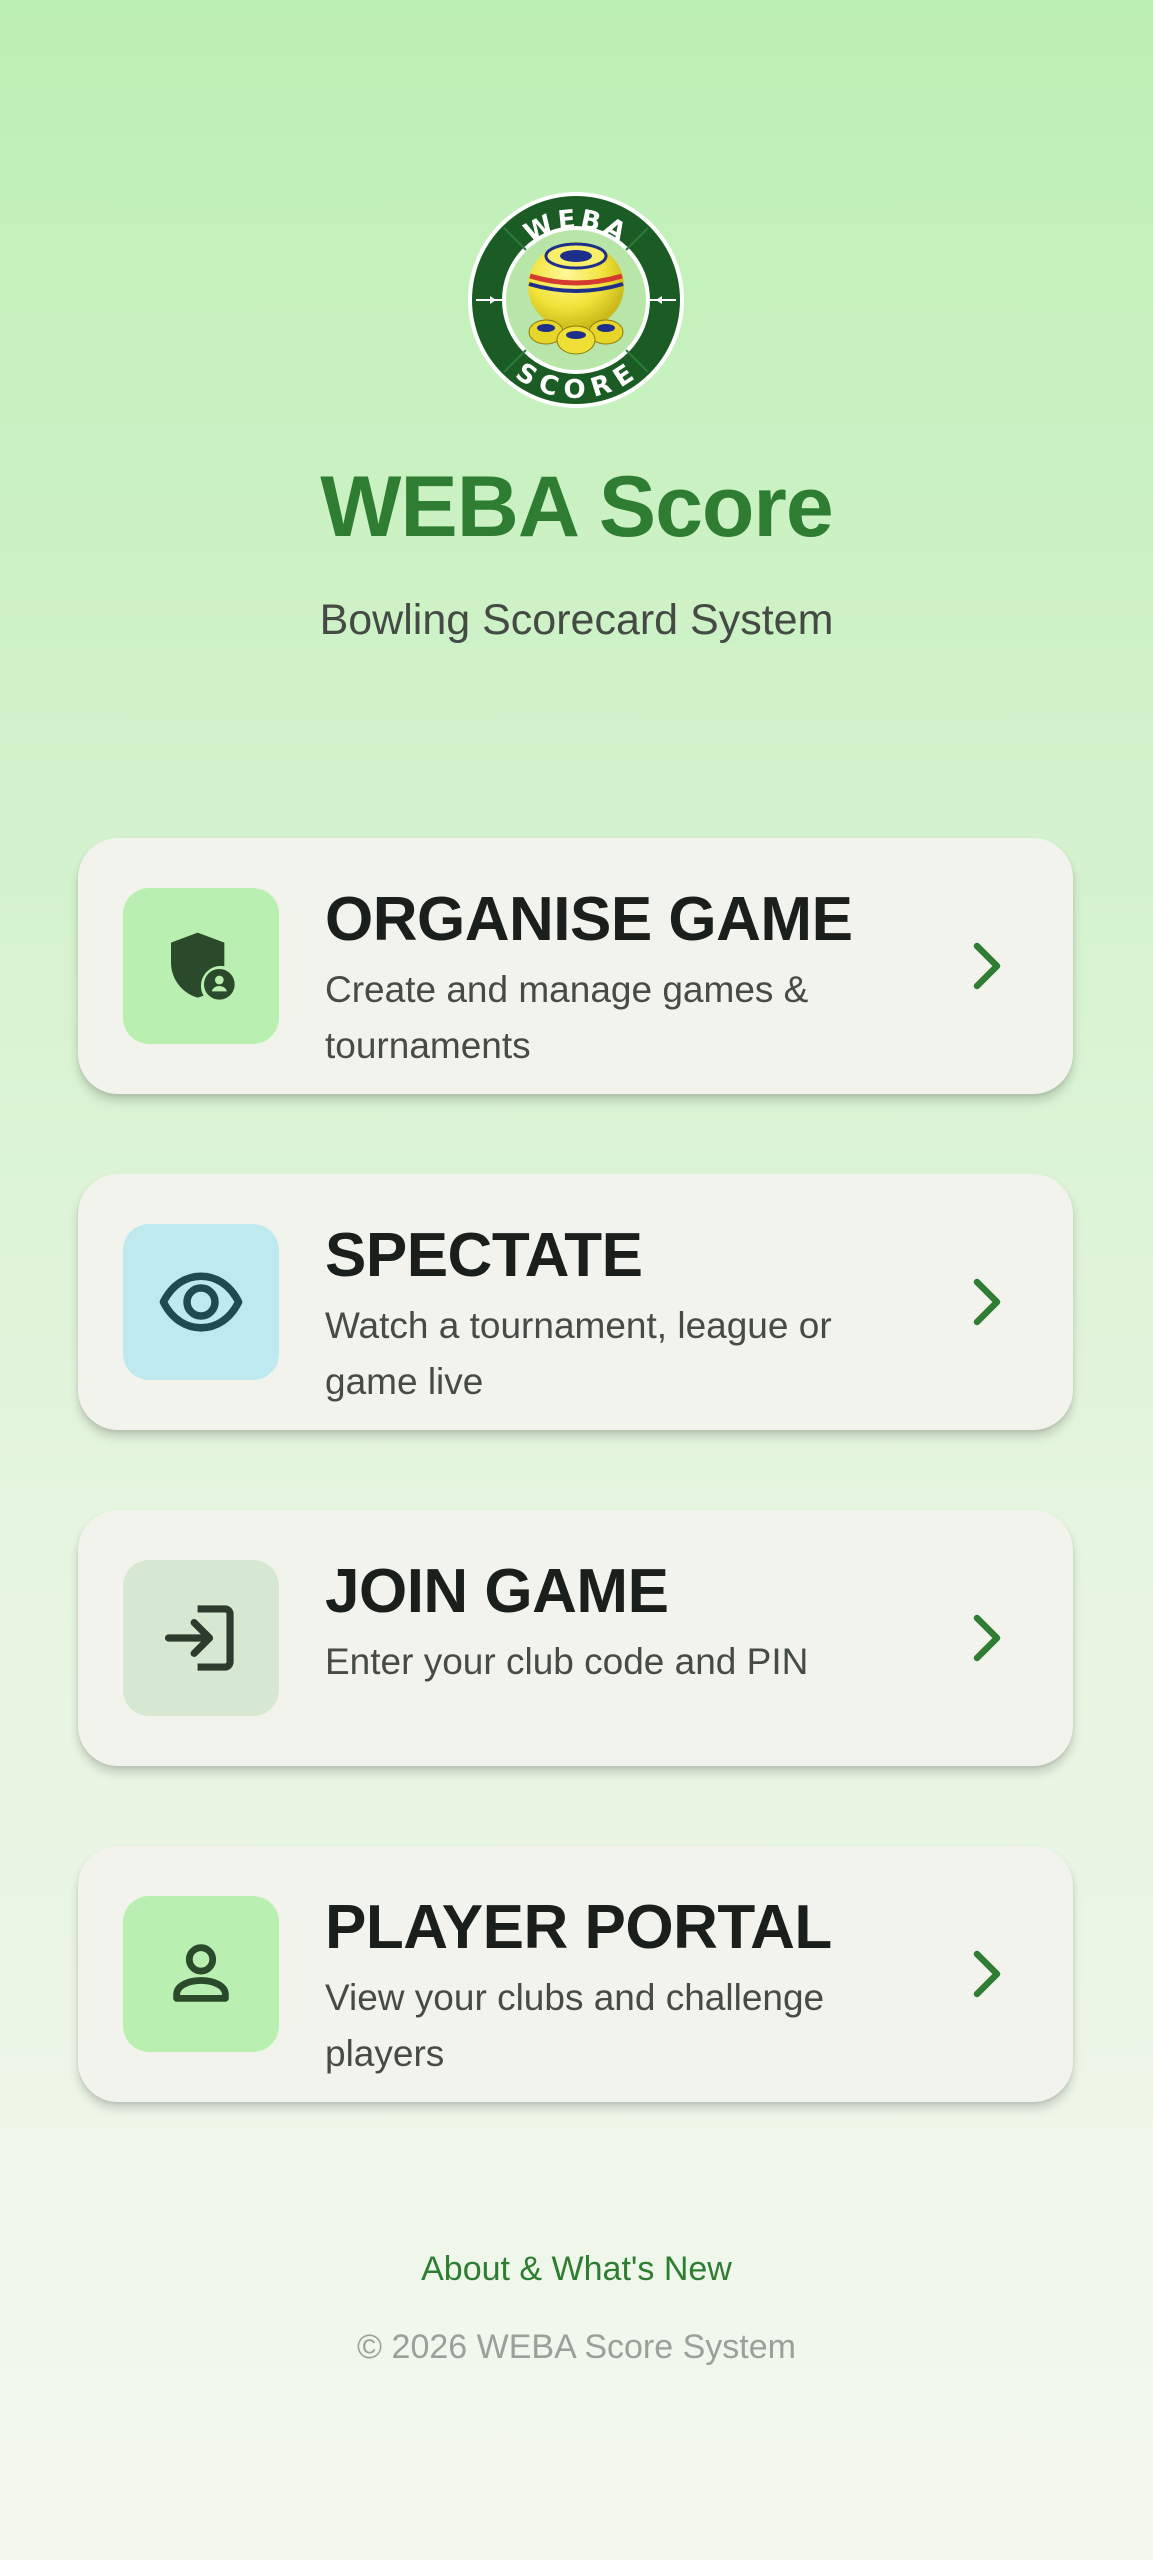 This screenshot has width=1153, height=2560. I want to click on player-portal-title: PLAYER PORTAL, so click(578, 1927).